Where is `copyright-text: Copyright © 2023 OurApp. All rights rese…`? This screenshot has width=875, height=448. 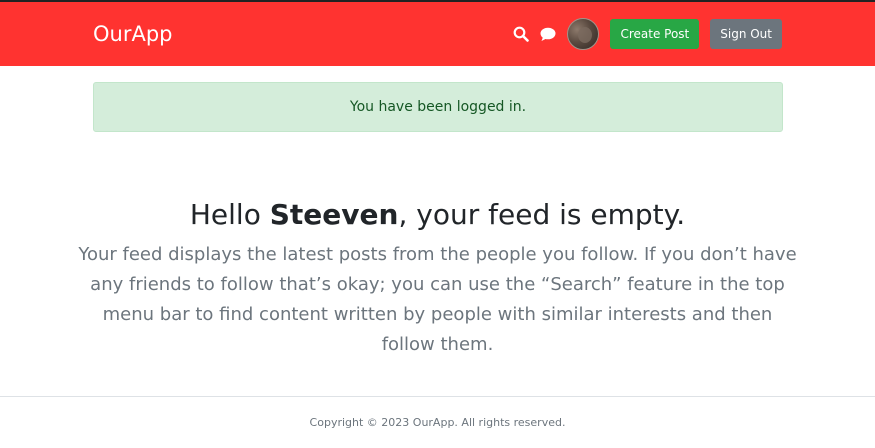
copyright-text: Copyright © 2023 OurApp. All rights rese… is located at coordinates (437, 422).